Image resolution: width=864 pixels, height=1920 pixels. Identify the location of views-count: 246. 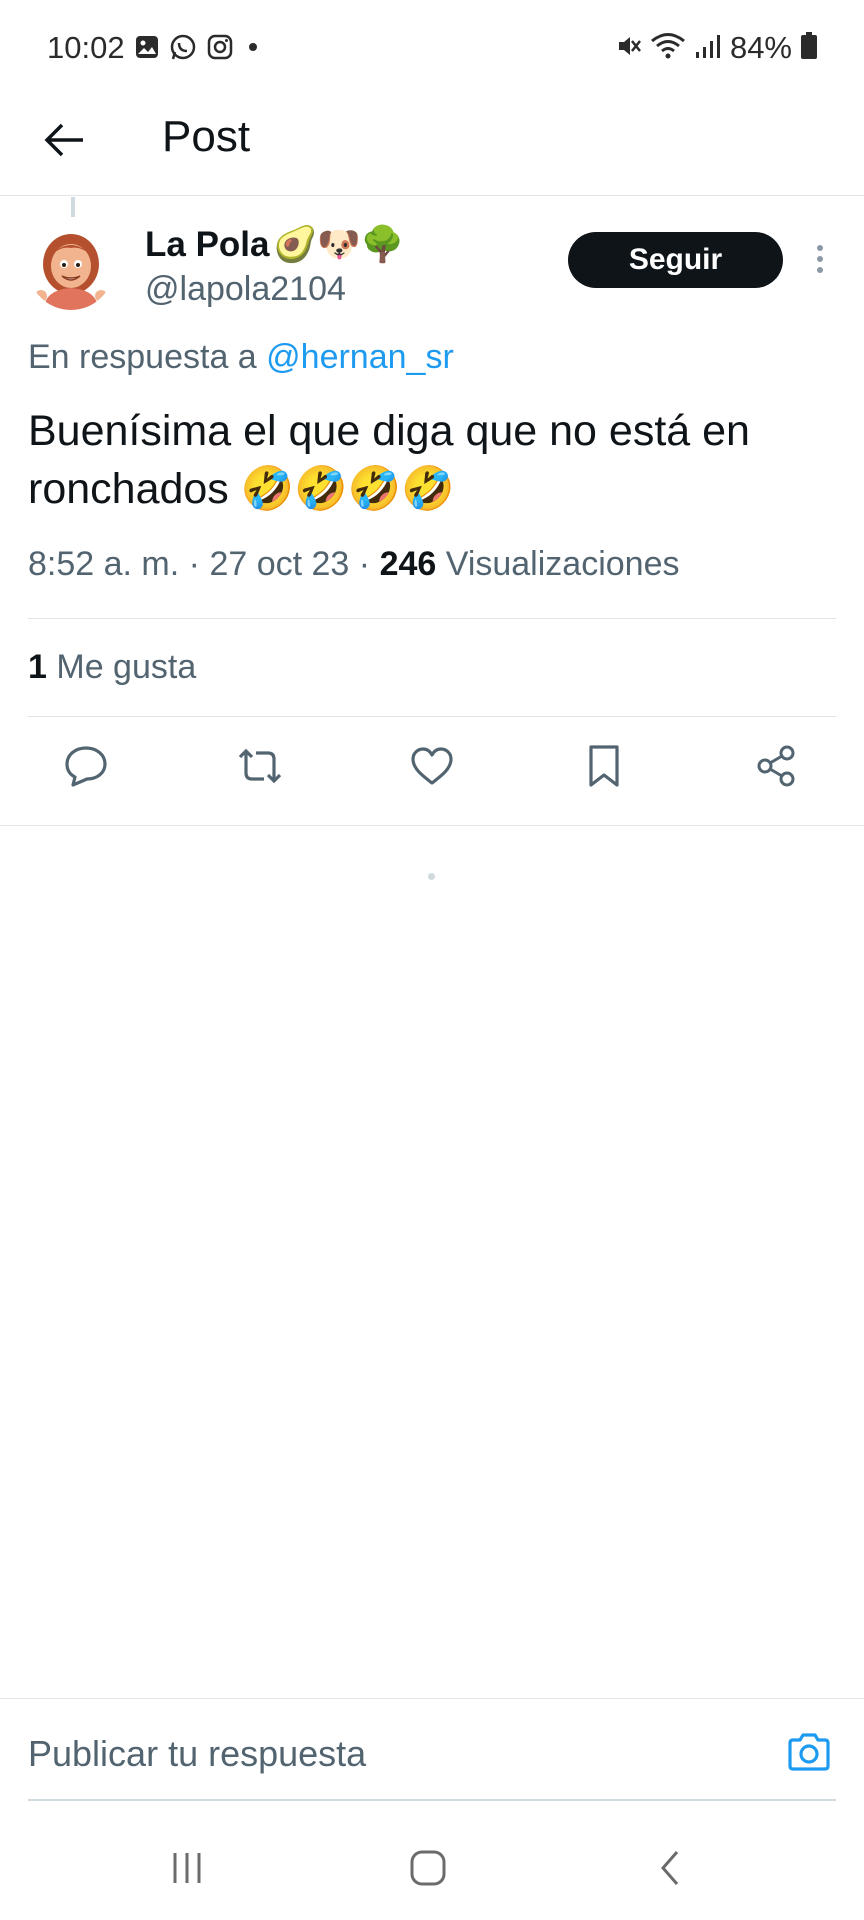
(408, 564).